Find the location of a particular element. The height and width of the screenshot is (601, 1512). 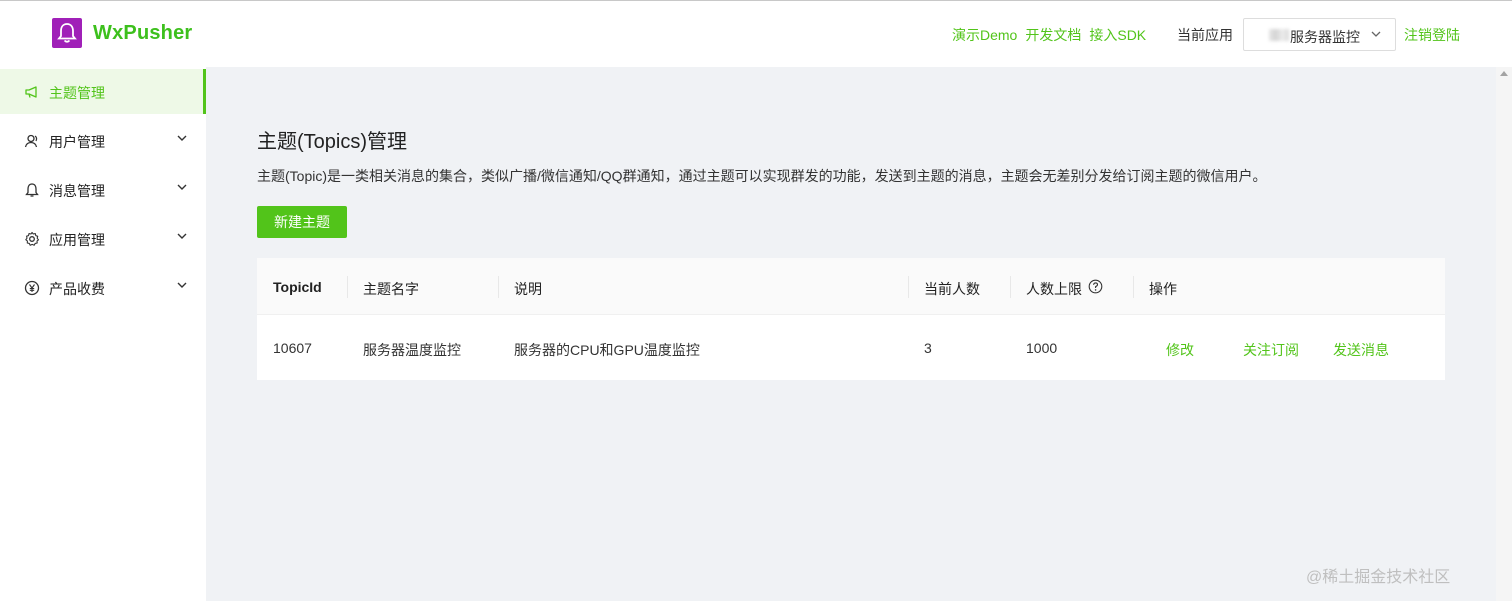

edit-link: 修改 is located at coordinates (1180, 350).